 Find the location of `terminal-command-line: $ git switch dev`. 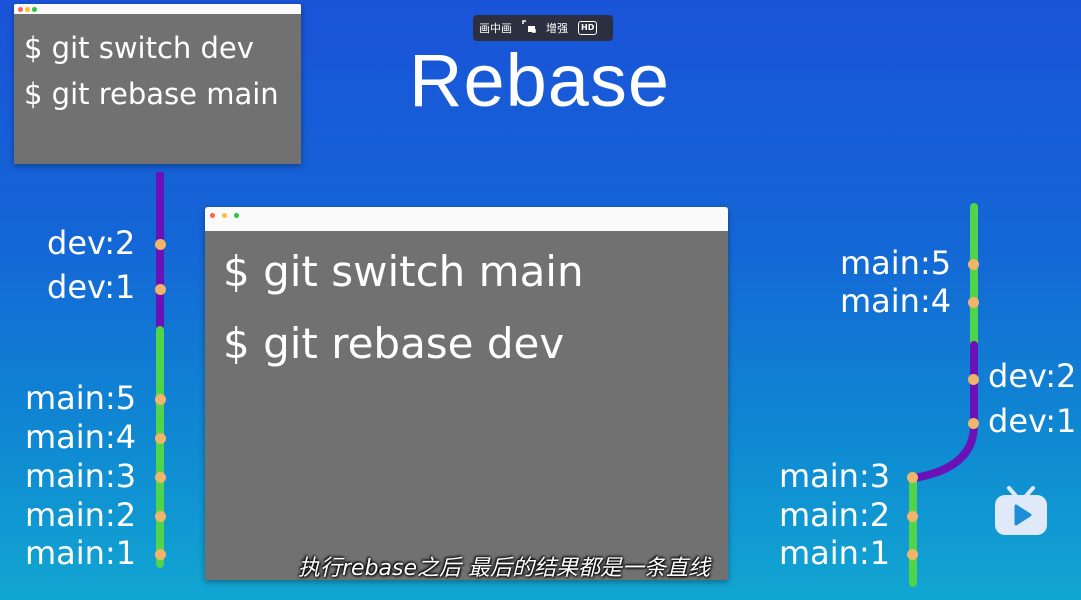

terminal-command-line: $ git switch dev is located at coordinates (139, 48).